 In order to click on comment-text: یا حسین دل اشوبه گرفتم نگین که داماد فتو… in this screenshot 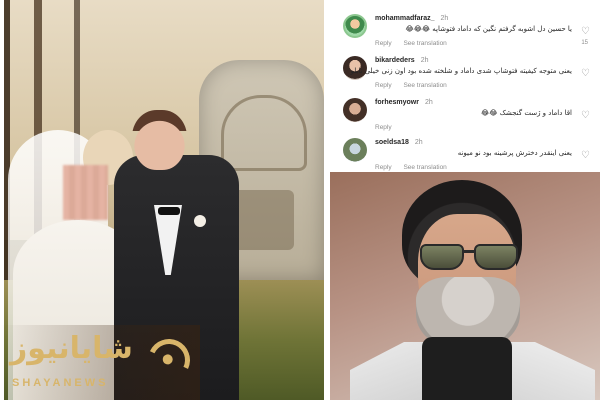, I will do `click(488, 29)`.